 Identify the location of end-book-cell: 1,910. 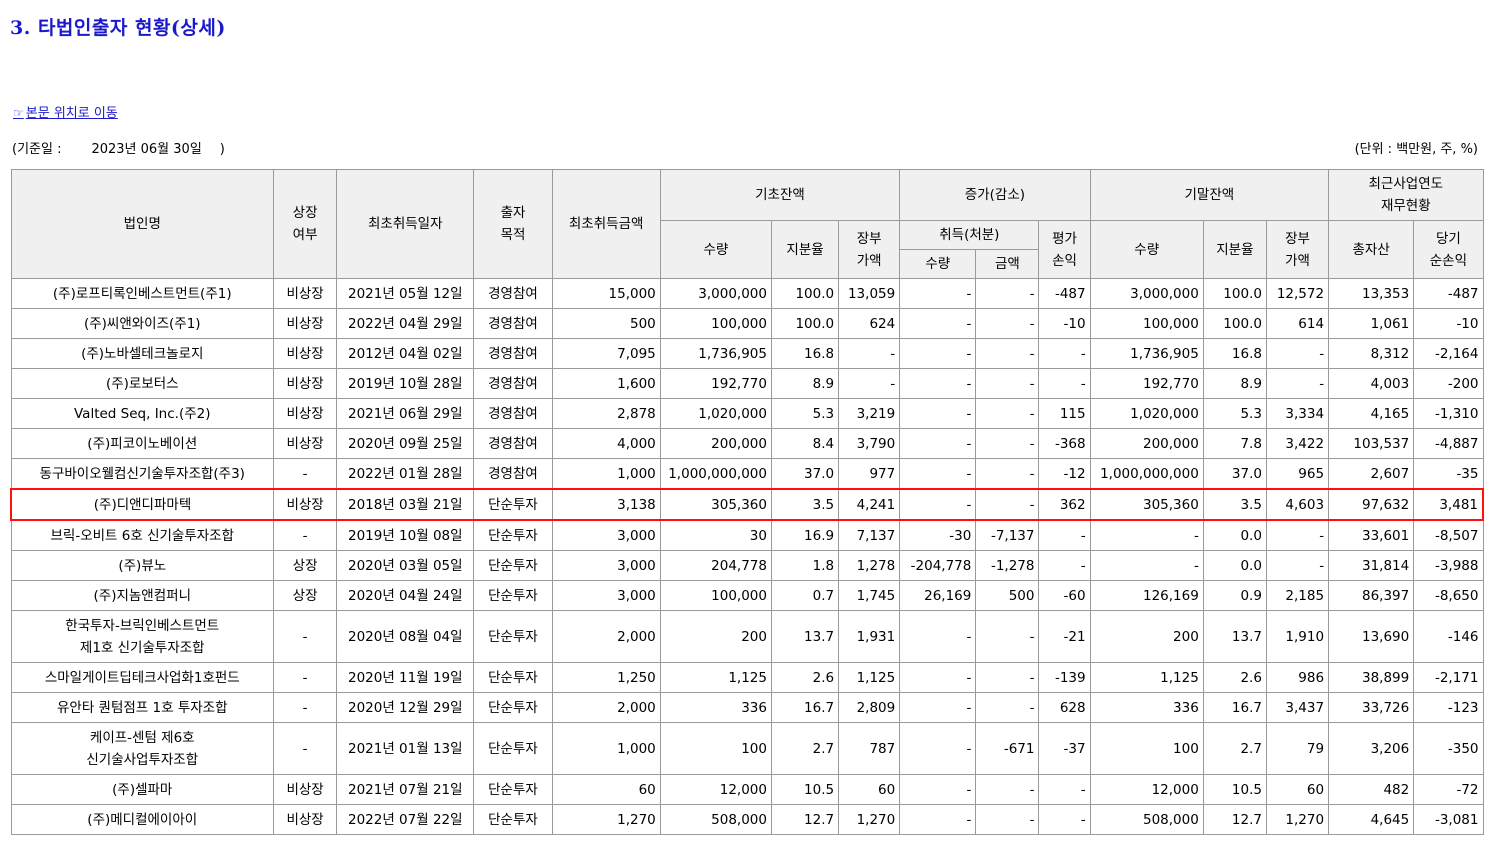
(1297, 636).